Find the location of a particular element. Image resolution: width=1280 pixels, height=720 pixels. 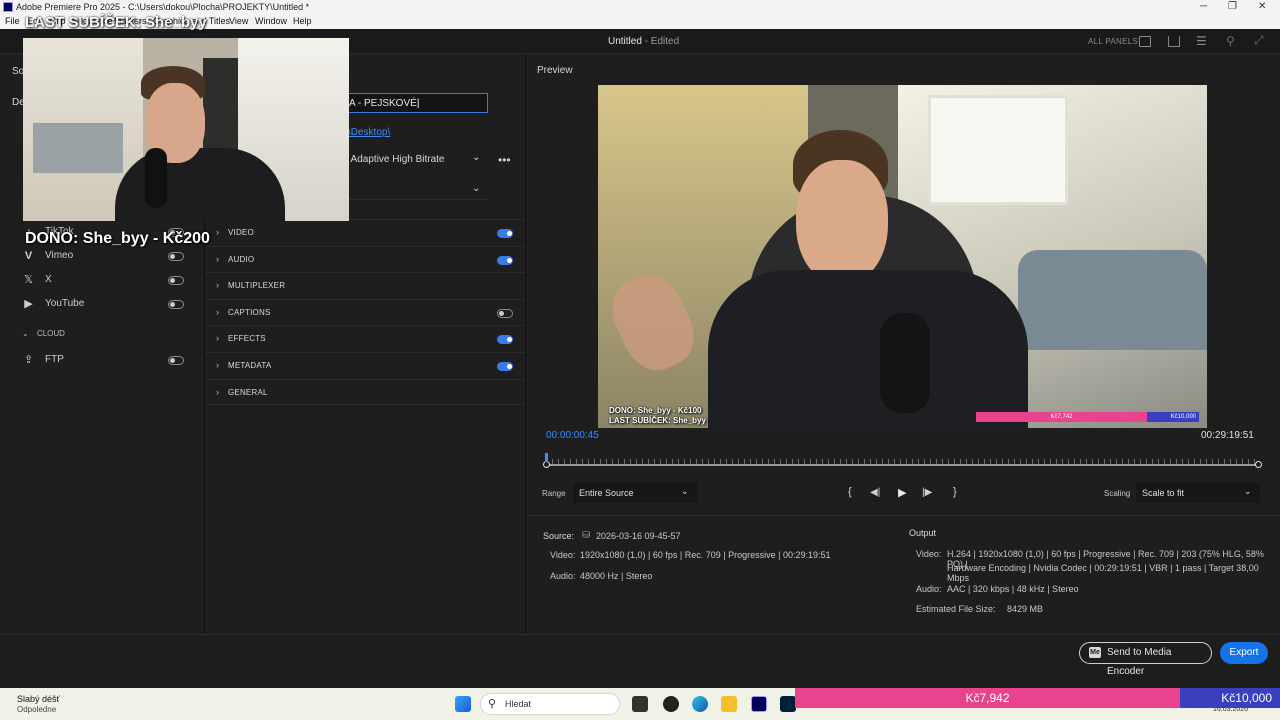

task-view-icon is located at coordinates (640, 704).